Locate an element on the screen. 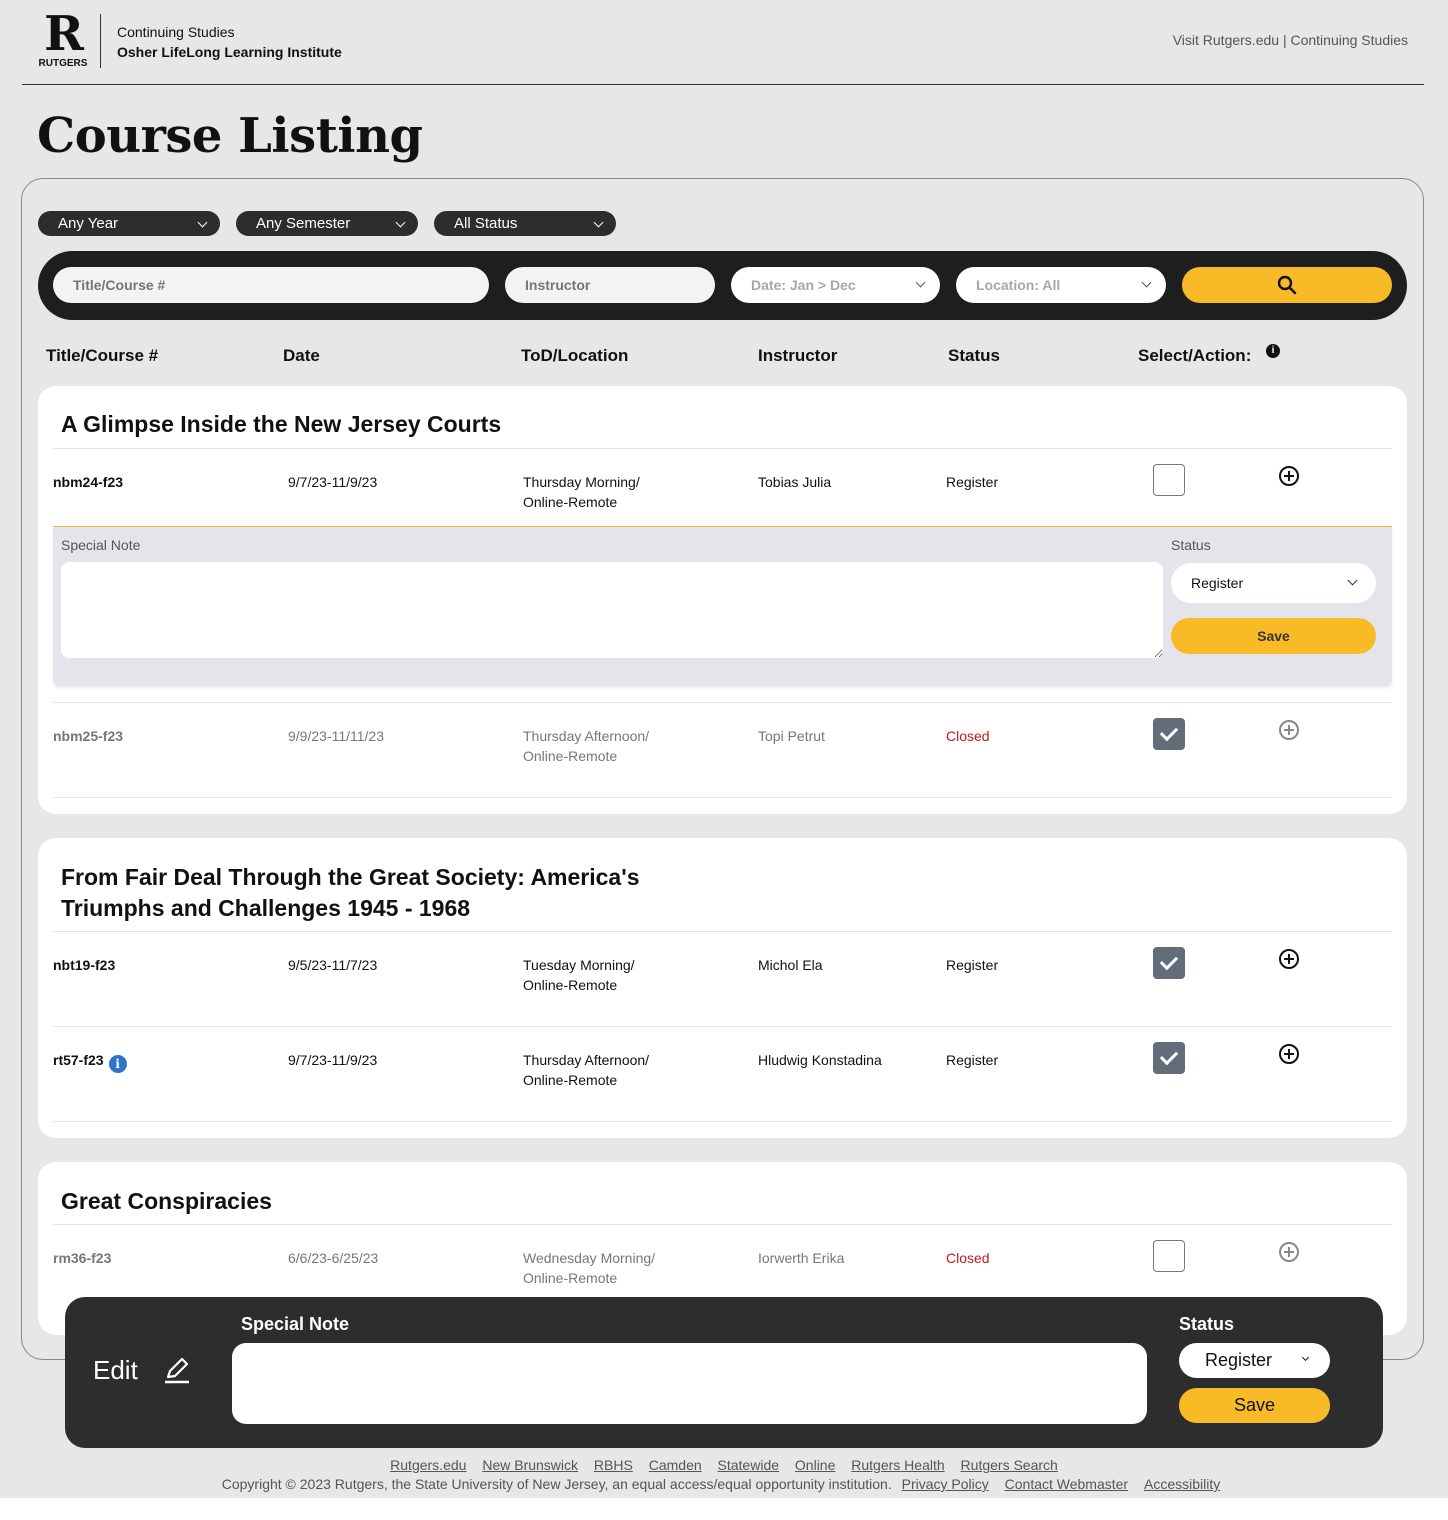 Image resolution: width=1448 pixels, height=1520 pixels. year-filter: Any Year is located at coordinates (129, 223).